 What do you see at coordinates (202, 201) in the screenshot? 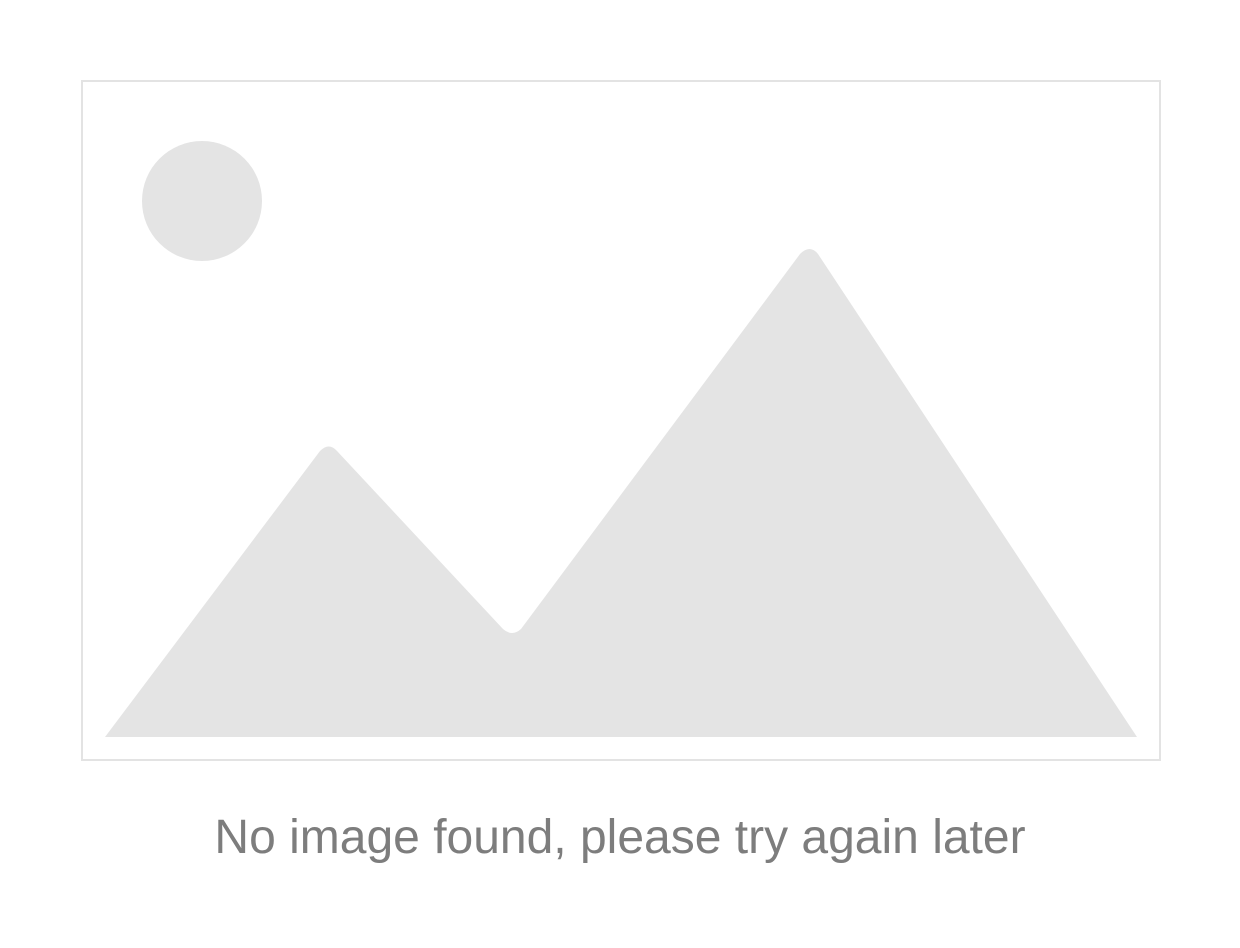
I see `sun-icon` at bounding box center [202, 201].